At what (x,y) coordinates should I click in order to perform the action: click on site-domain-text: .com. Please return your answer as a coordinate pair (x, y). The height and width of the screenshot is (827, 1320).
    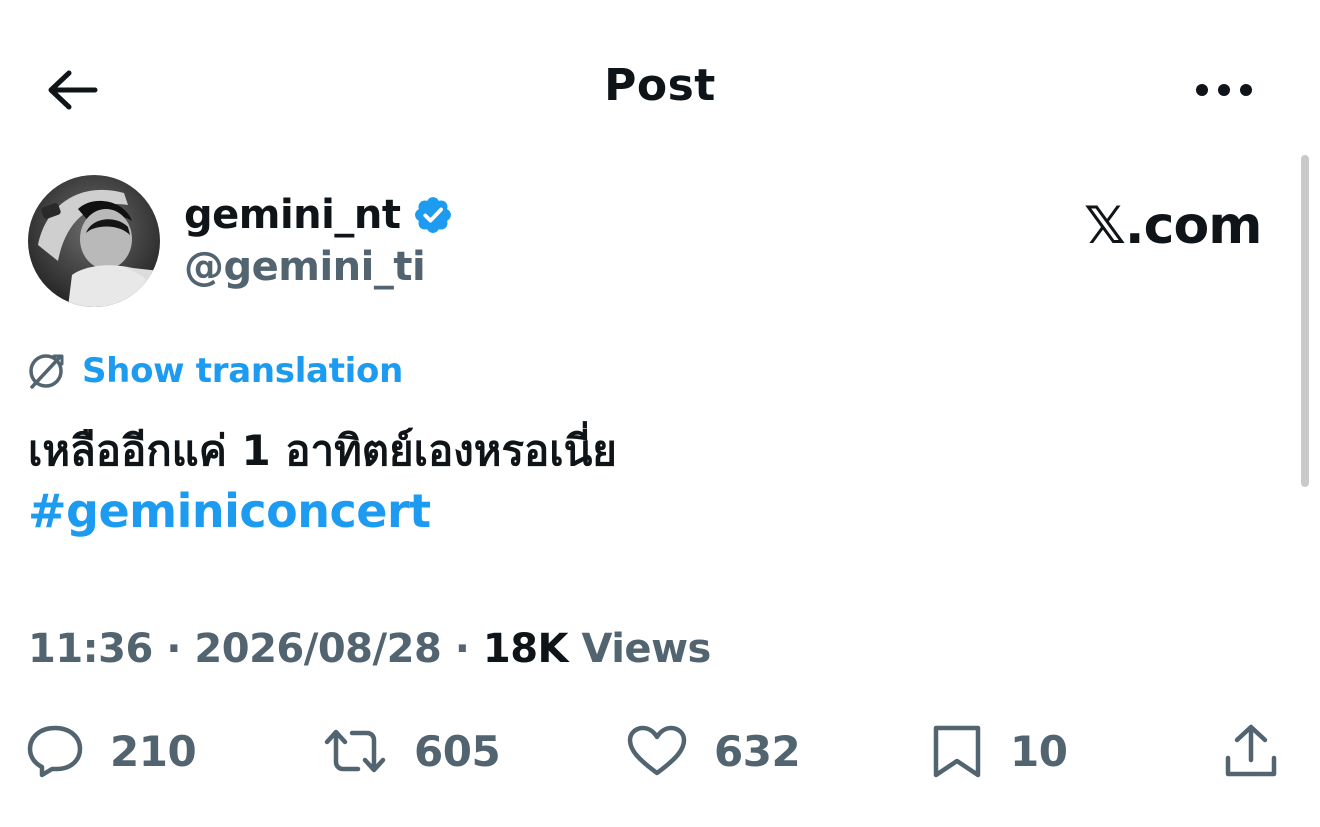
    Looking at the image, I should click on (1193, 226).